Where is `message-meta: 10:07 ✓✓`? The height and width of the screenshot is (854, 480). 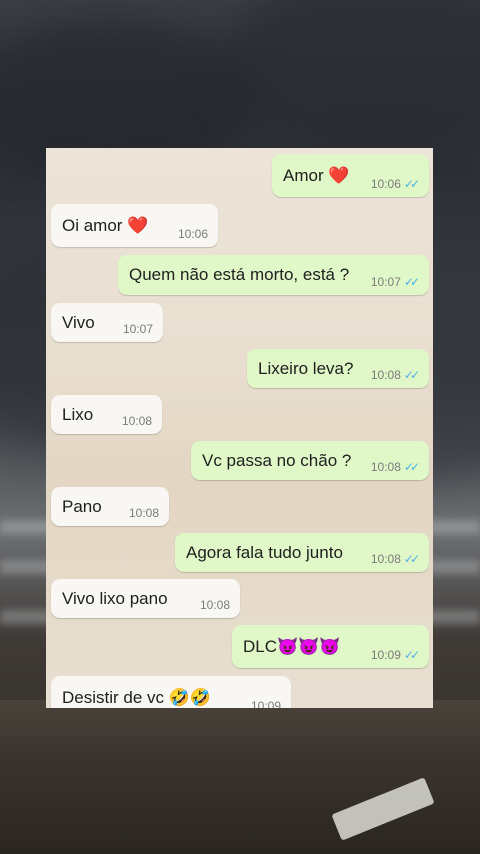 message-meta: 10:07 ✓✓ is located at coordinates (395, 282).